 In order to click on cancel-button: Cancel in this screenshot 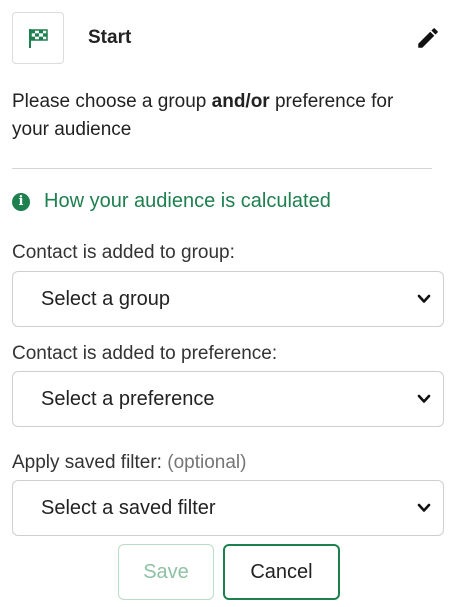, I will do `click(281, 572)`.